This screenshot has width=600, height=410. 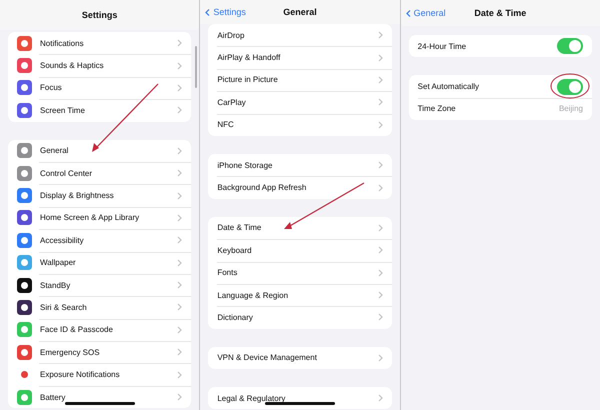 What do you see at coordinates (100, 285) in the screenshot?
I see `settings-row: StandBy` at bounding box center [100, 285].